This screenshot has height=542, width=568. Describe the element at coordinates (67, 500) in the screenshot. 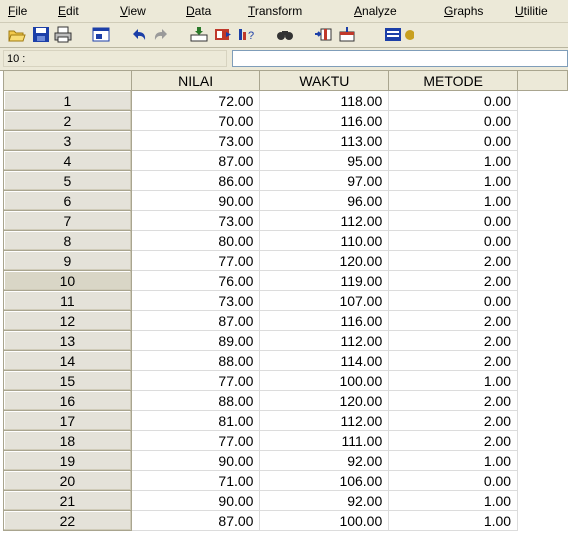

I see `row-header: 21` at that location.